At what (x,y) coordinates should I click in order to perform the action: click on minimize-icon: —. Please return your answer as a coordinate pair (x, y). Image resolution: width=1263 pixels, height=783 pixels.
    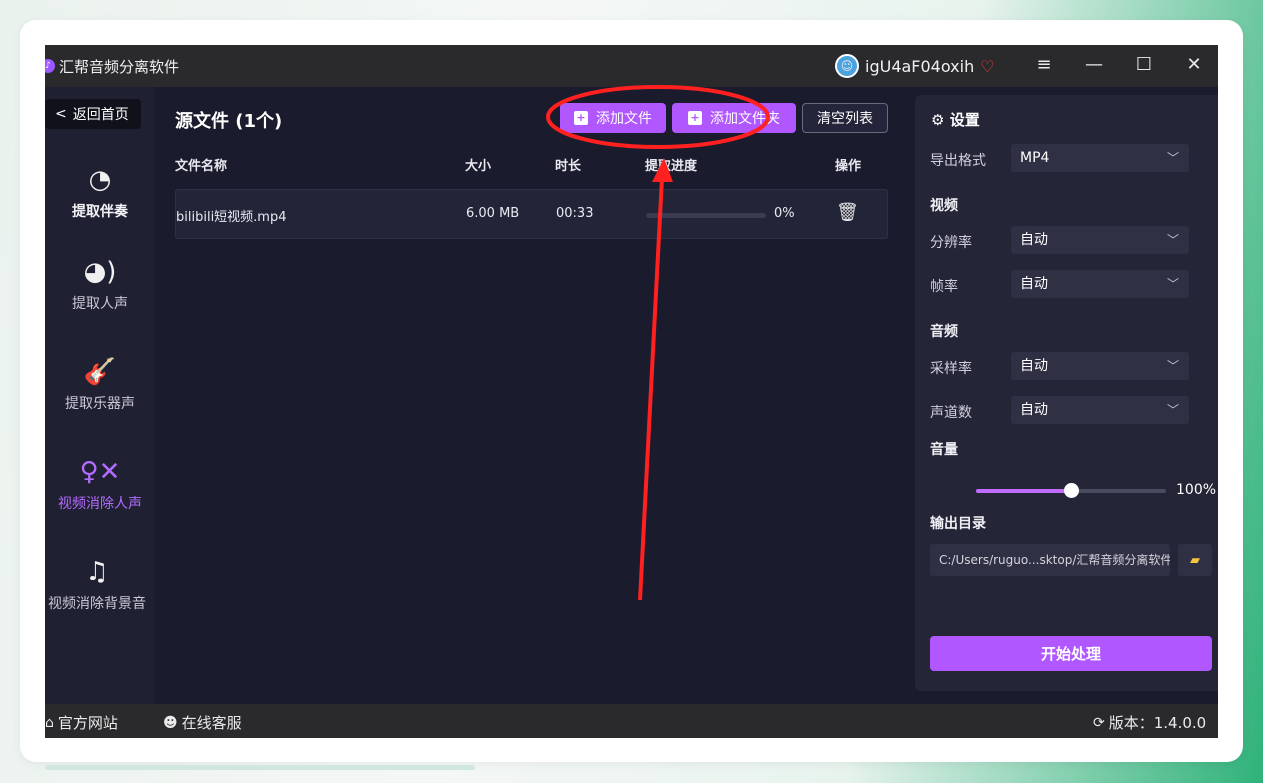
    Looking at the image, I should click on (1094, 64).